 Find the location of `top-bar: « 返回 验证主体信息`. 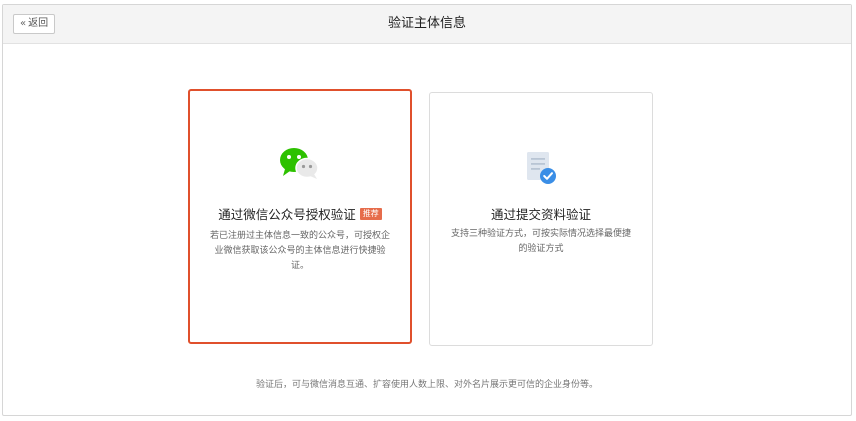

top-bar: « 返回 验证主体信息 is located at coordinates (427, 24).